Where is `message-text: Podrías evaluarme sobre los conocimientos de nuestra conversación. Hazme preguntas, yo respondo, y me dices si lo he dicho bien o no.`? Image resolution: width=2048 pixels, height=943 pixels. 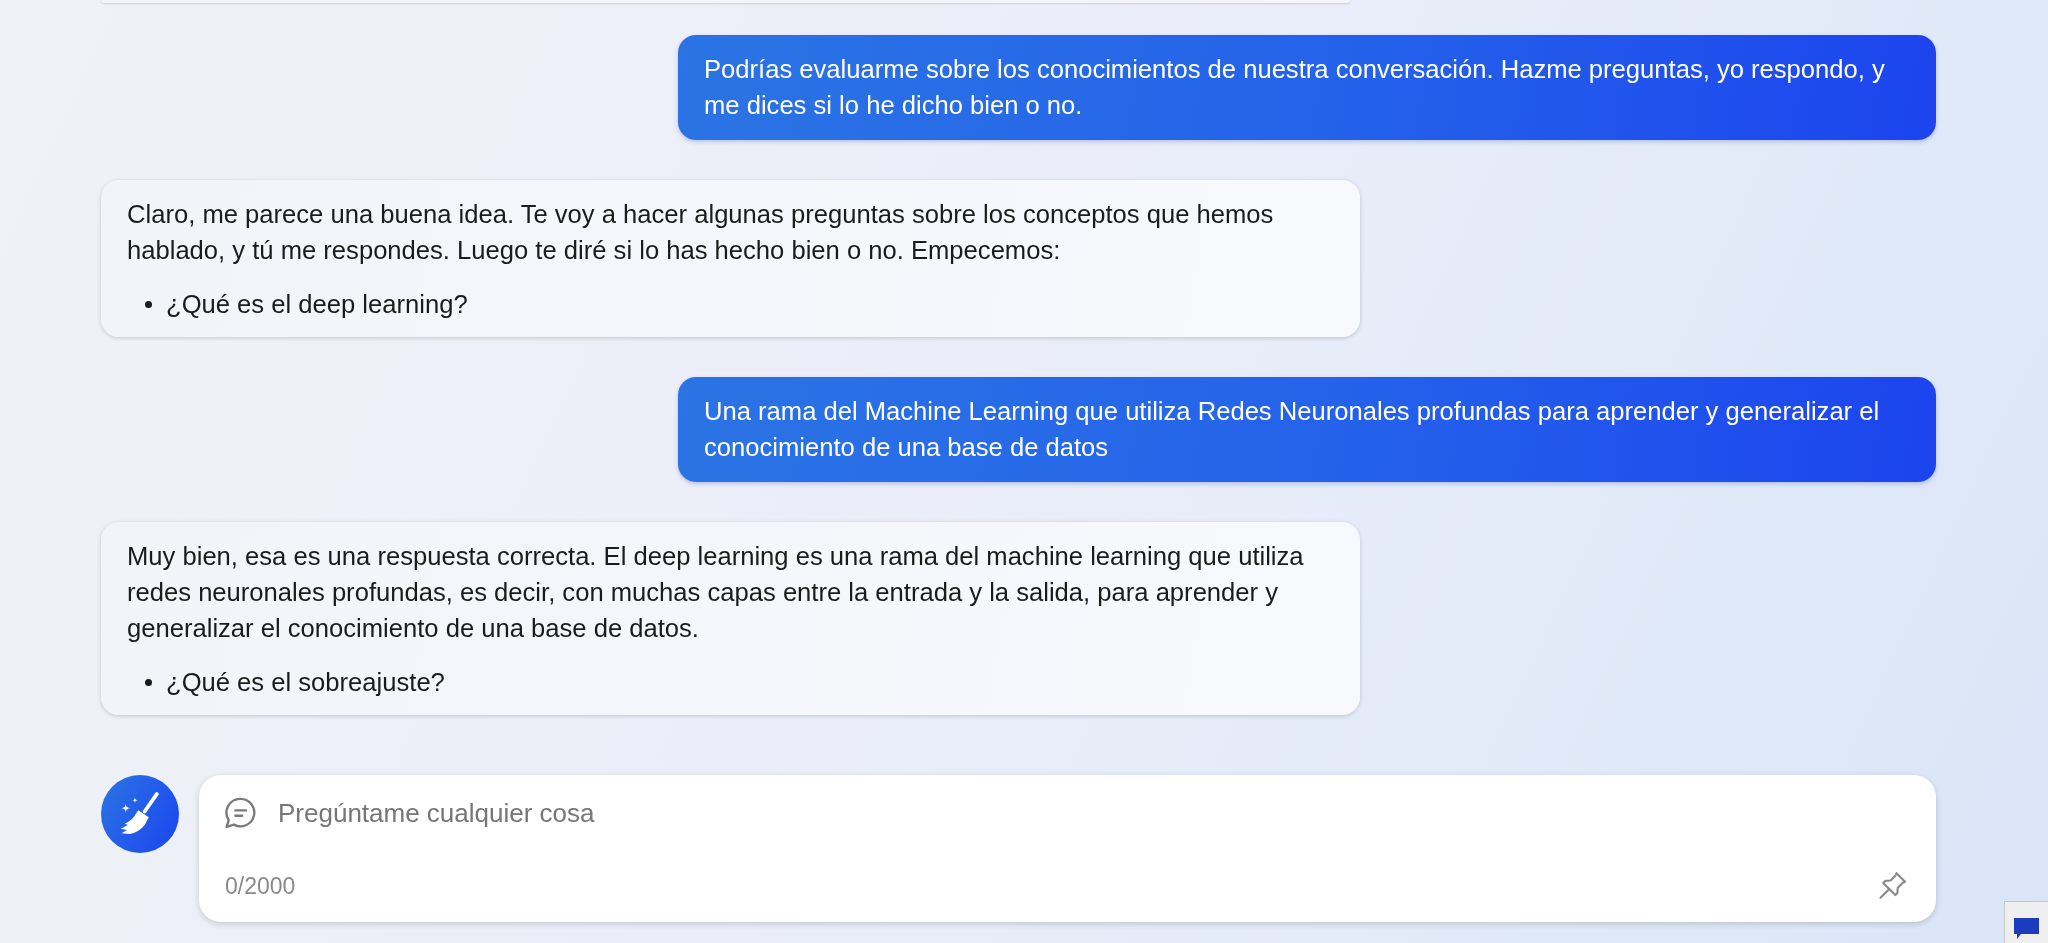 message-text: Podrías evaluarme sobre los conocimientos de nuestra conversación. Hazme preguntas, yo respondo, y me dices si lo he dicho bien o no. is located at coordinates (1295, 87).